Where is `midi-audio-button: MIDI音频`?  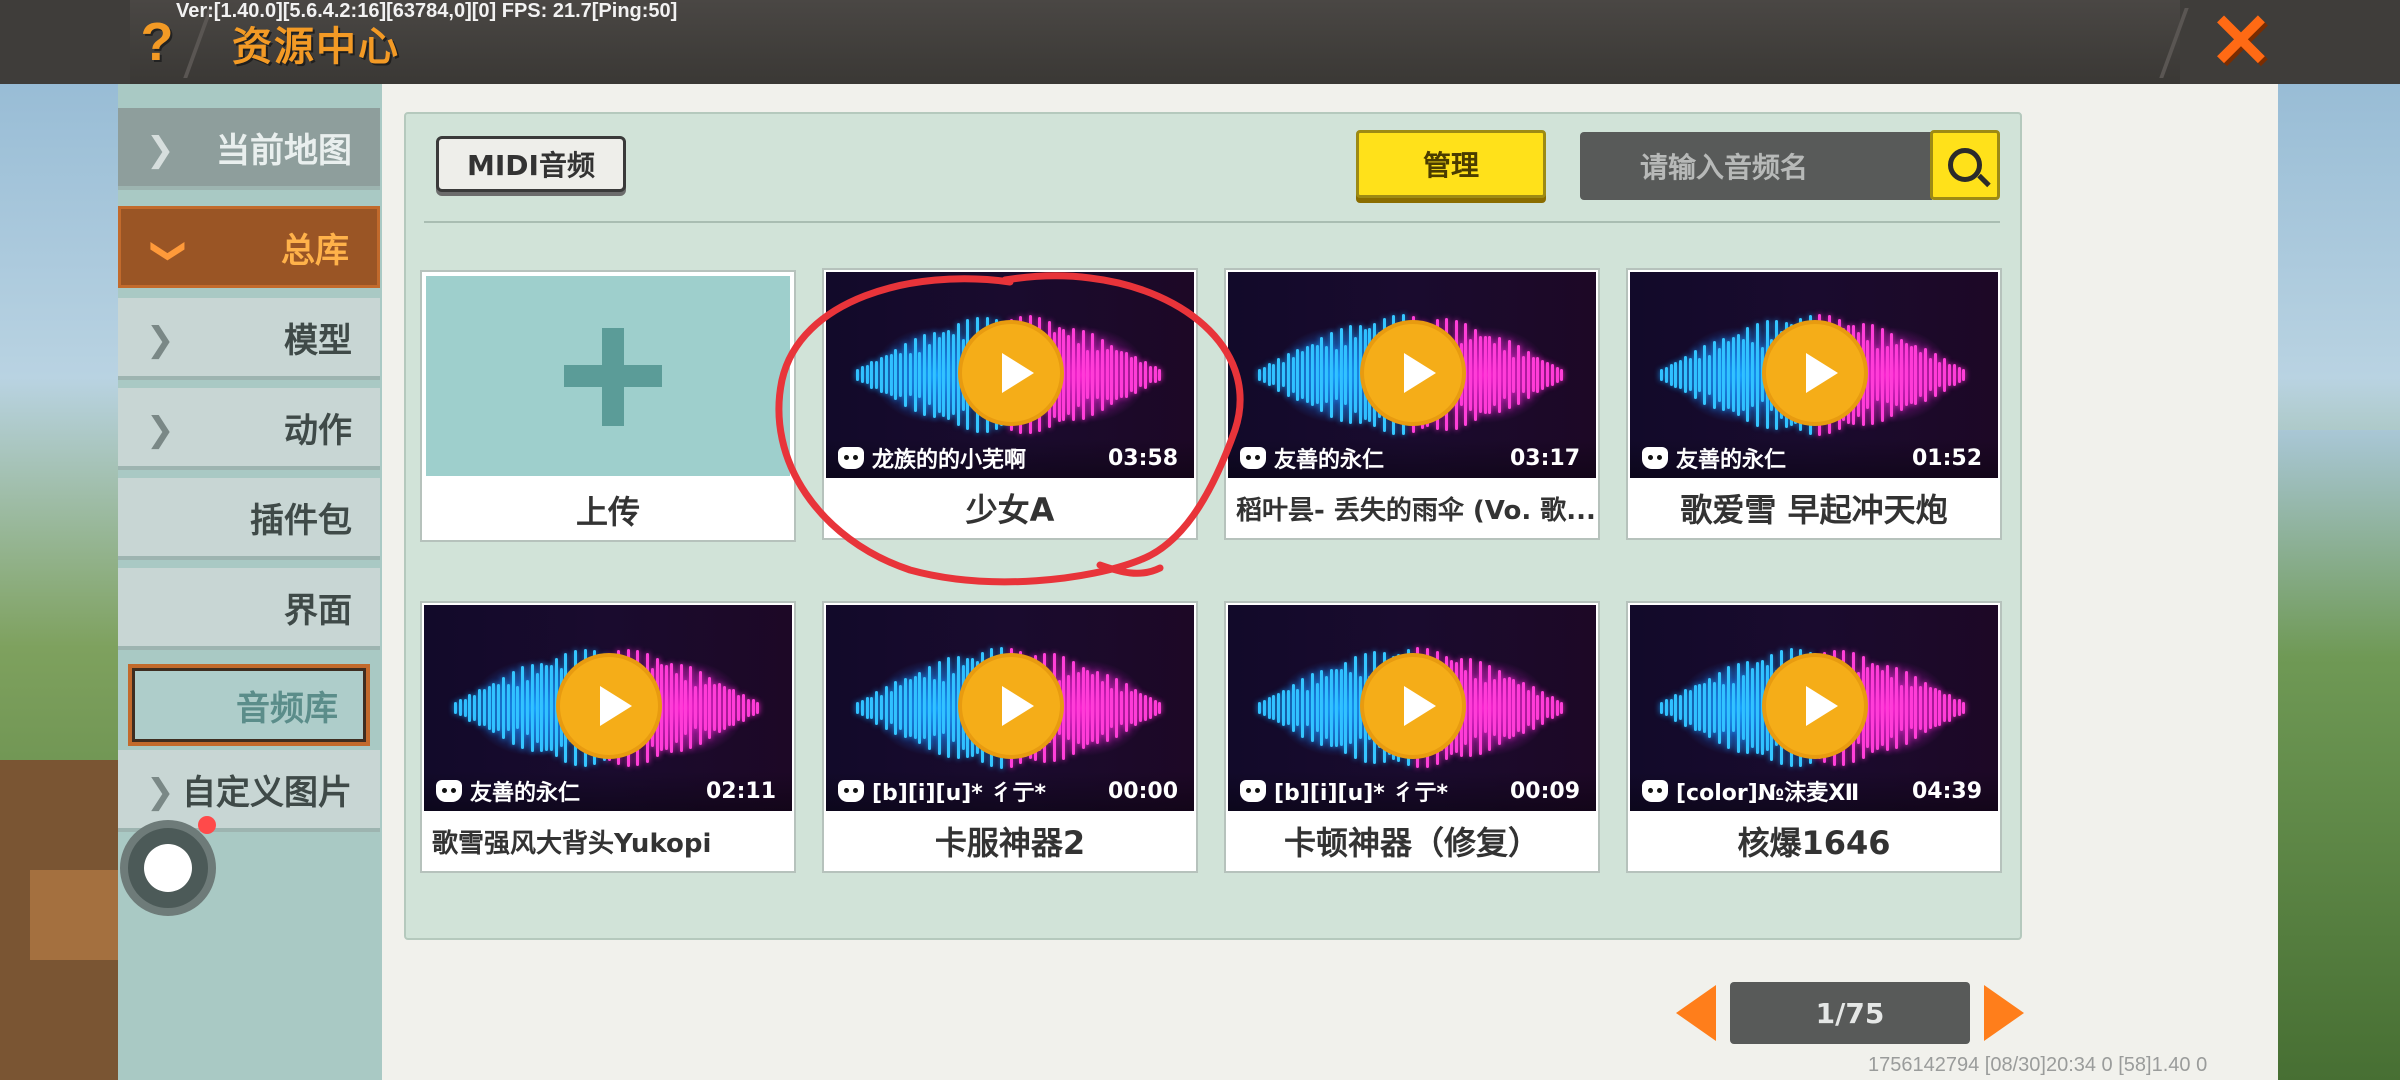
midi-audio-button: MIDI音频 is located at coordinates (531, 164).